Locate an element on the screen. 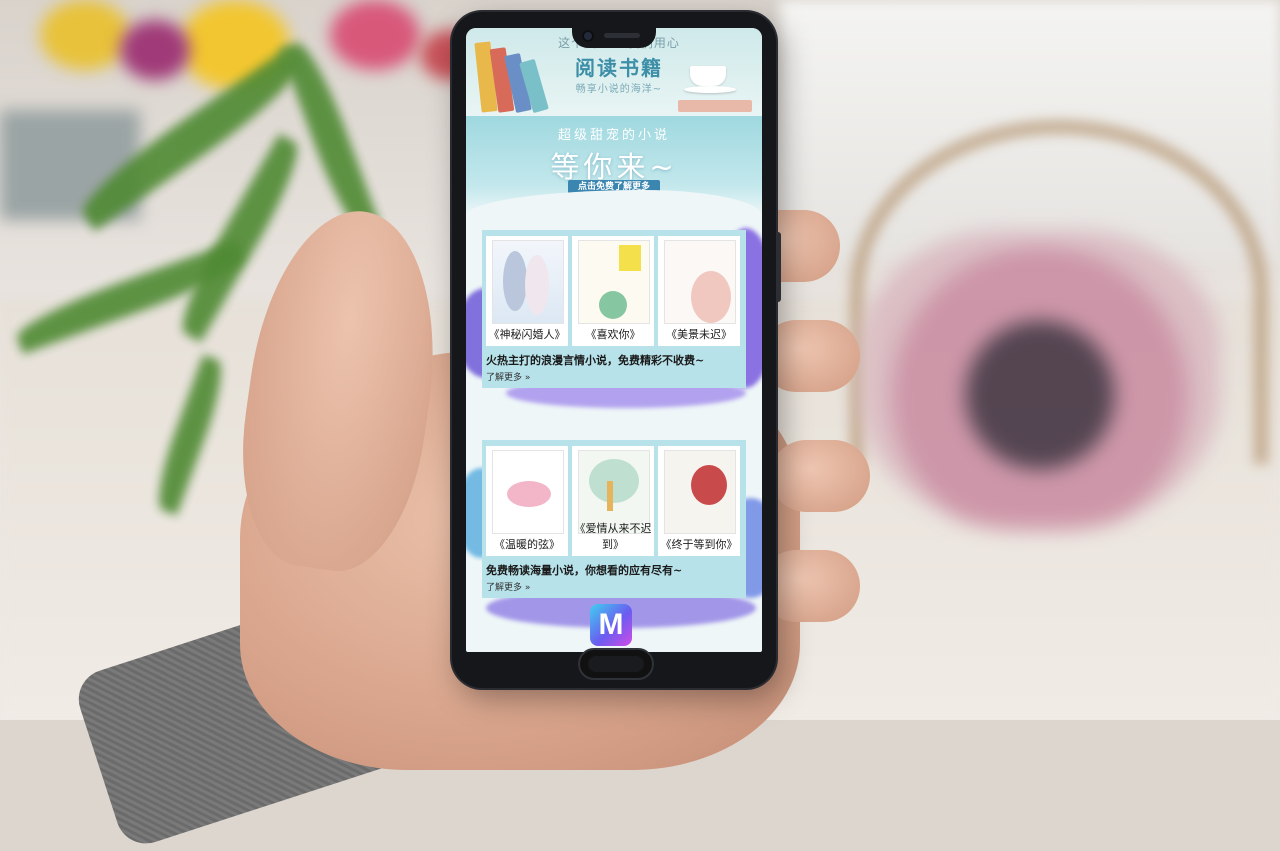 The width and height of the screenshot is (1280, 851). book-title: 《喜欢你》 is located at coordinates (613, 334).